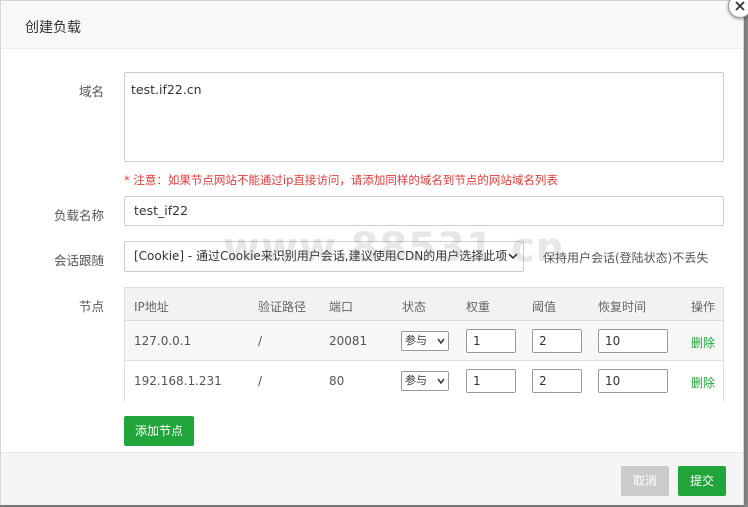 The image size is (748, 507). What do you see at coordinates (372, 478) in the screenshot?
I see `dialog-footer: 取消 提交` at bounding box center [372, 478].